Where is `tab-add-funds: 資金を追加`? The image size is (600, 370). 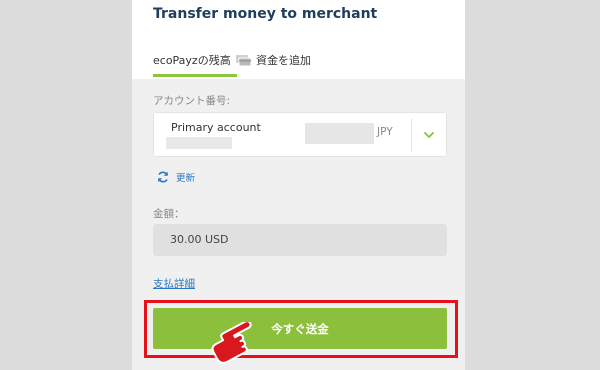
tab-add-funds: 資金を追加 is located at coordinates (273, 58).